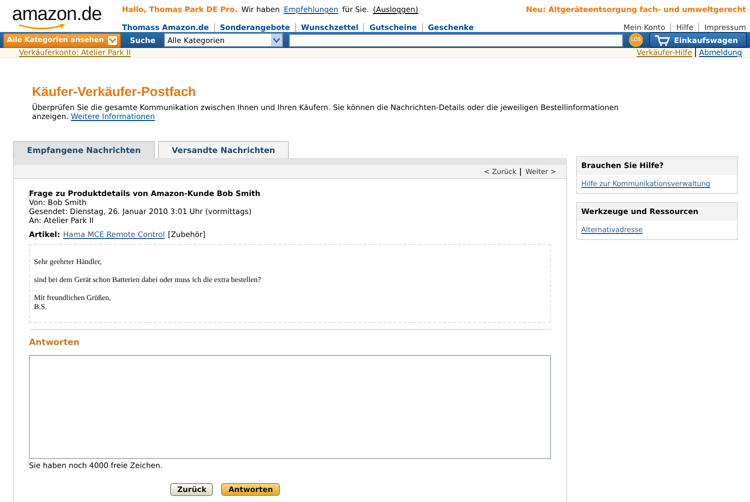 This screenshot has width=750, height=502. I want to click on tab: Versandte Nachrichten, so click(224, 149).